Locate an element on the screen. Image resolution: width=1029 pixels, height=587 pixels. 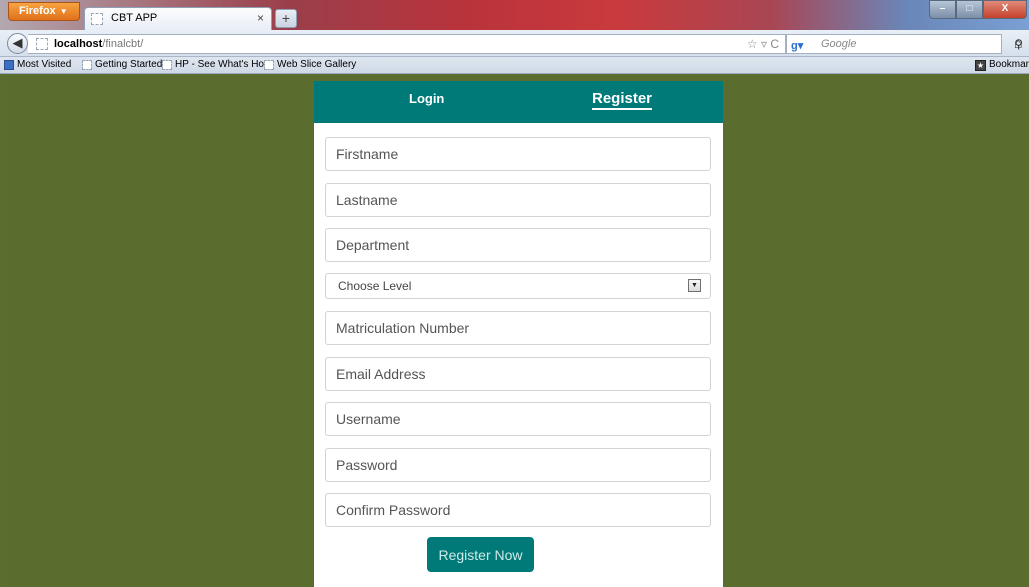
url-host: localhost is located at coordinates (78, 44).